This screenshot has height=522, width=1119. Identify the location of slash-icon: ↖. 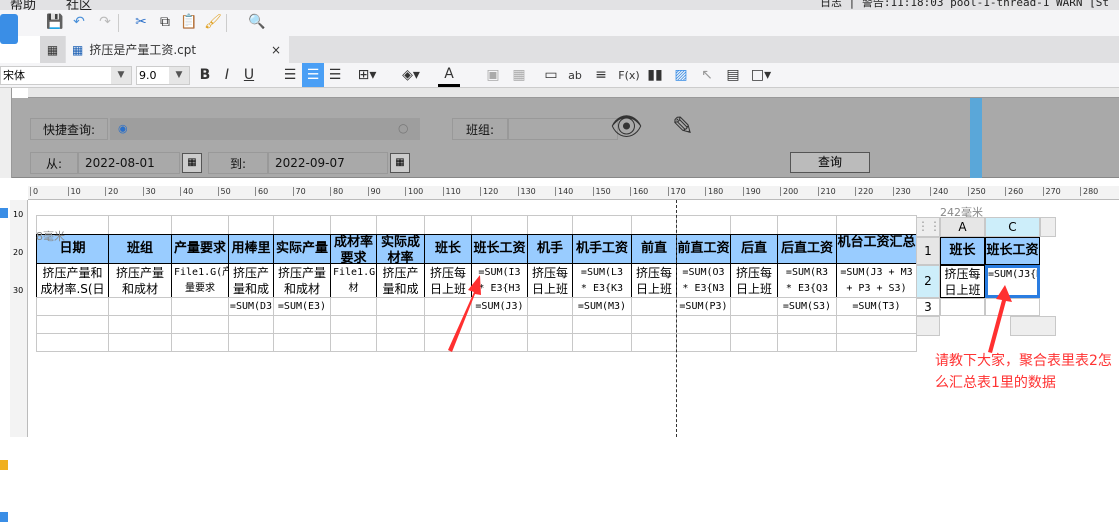
(707, 75).